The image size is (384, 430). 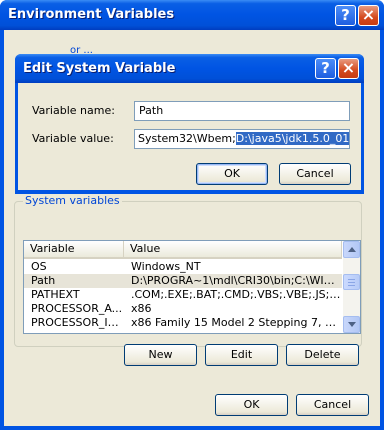 I want to click on table-row: OS Windows_NT, so click(x=183, y=267).